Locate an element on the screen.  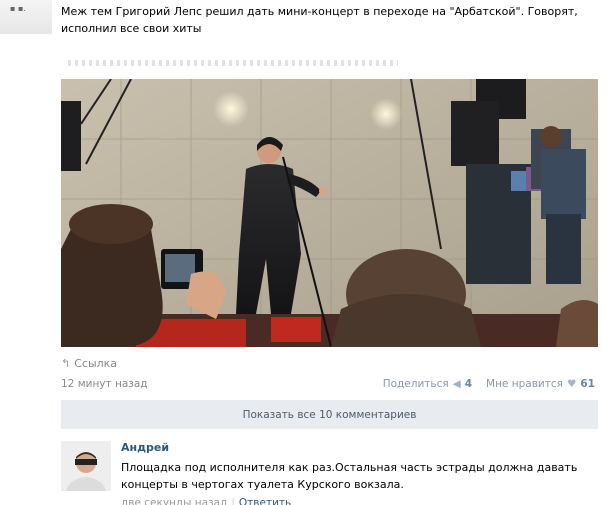
like-label: Мне нравится is located at coordinates (524, 384).